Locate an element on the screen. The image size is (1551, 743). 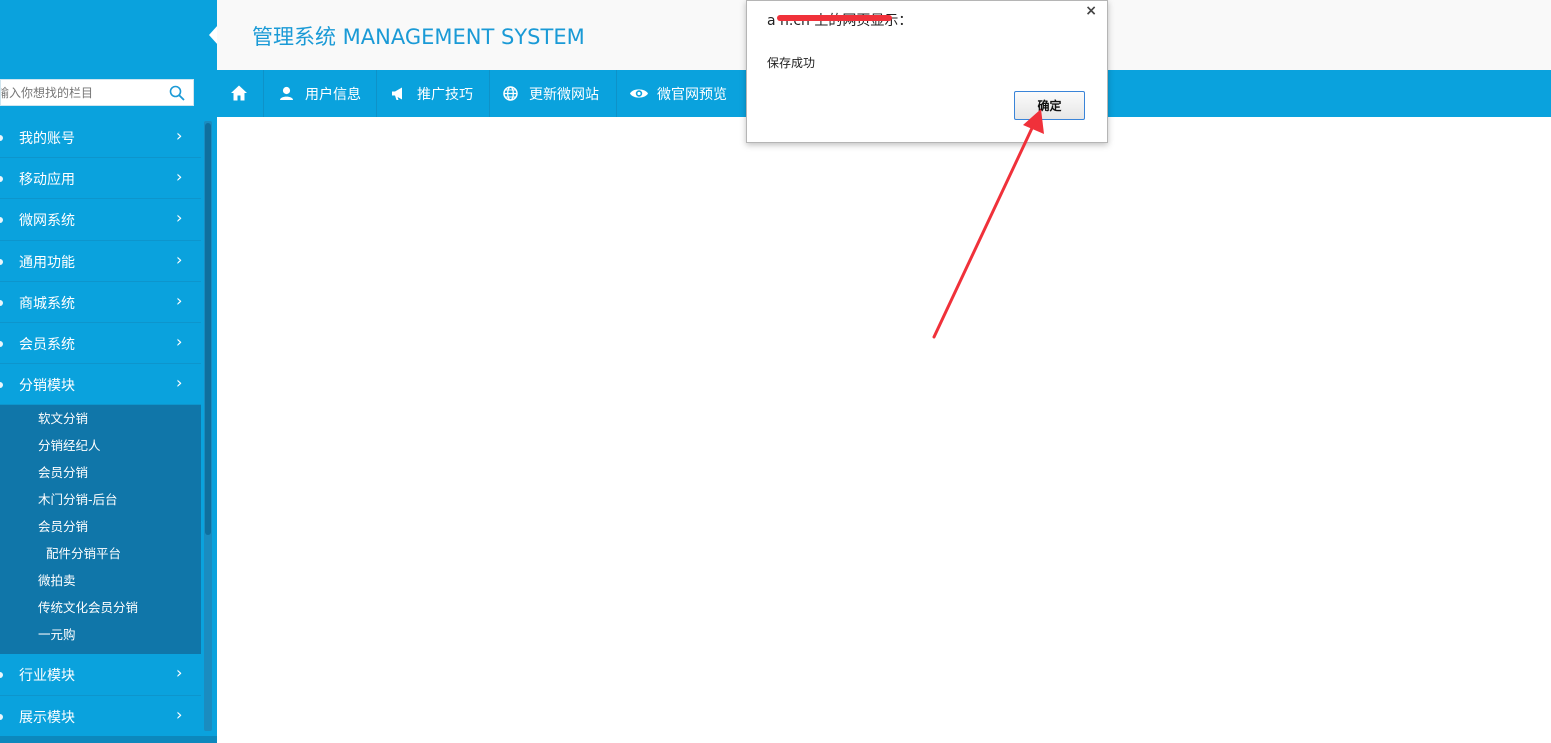
close-icon: × is located at coordinates (1091, 11).